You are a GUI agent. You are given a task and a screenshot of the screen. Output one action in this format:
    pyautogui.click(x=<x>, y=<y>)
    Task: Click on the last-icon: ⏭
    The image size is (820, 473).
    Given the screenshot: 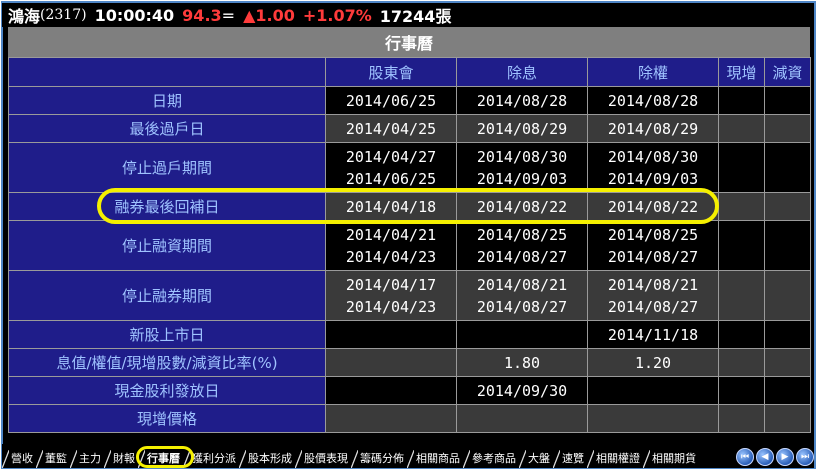 What is the action you would take?
    pyautogui.click(x=805, y=457)
    